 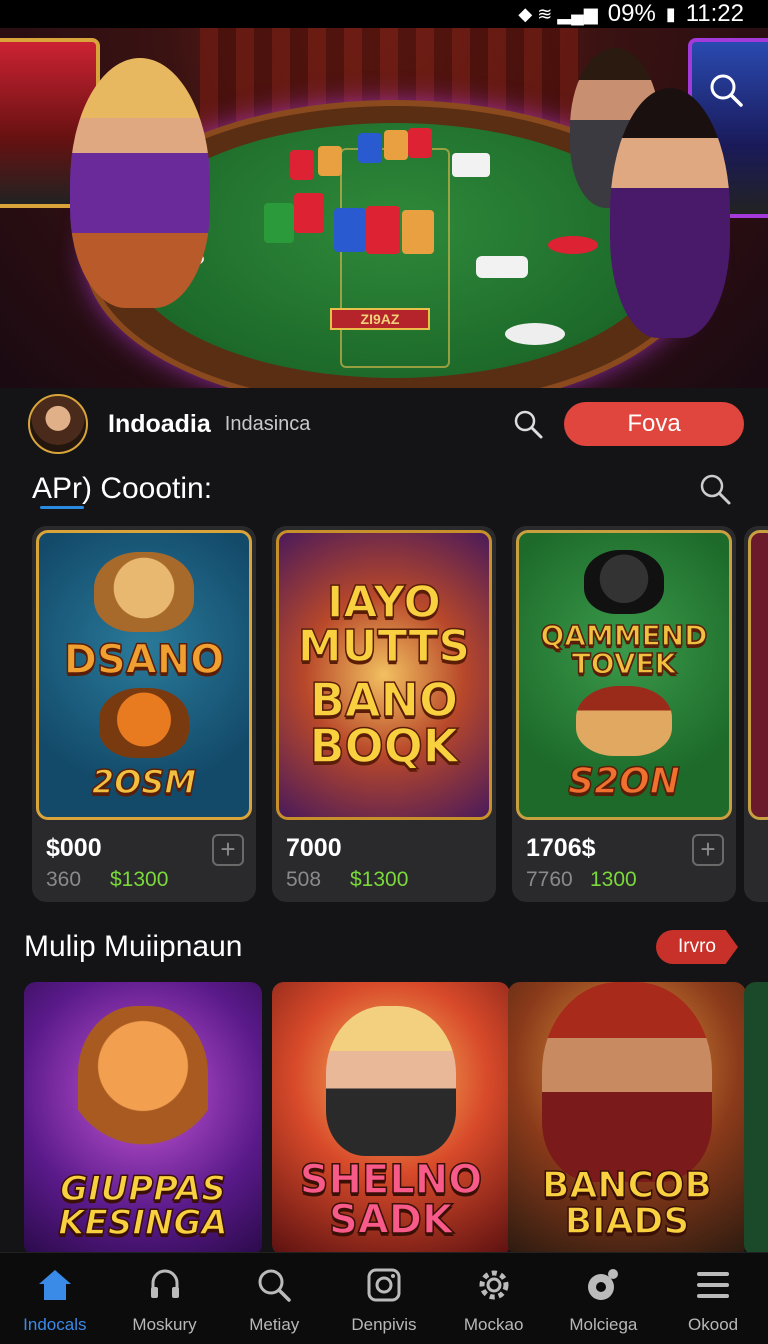 I want to click on nav-label: Denpivis, so click(x=384, y=1324).